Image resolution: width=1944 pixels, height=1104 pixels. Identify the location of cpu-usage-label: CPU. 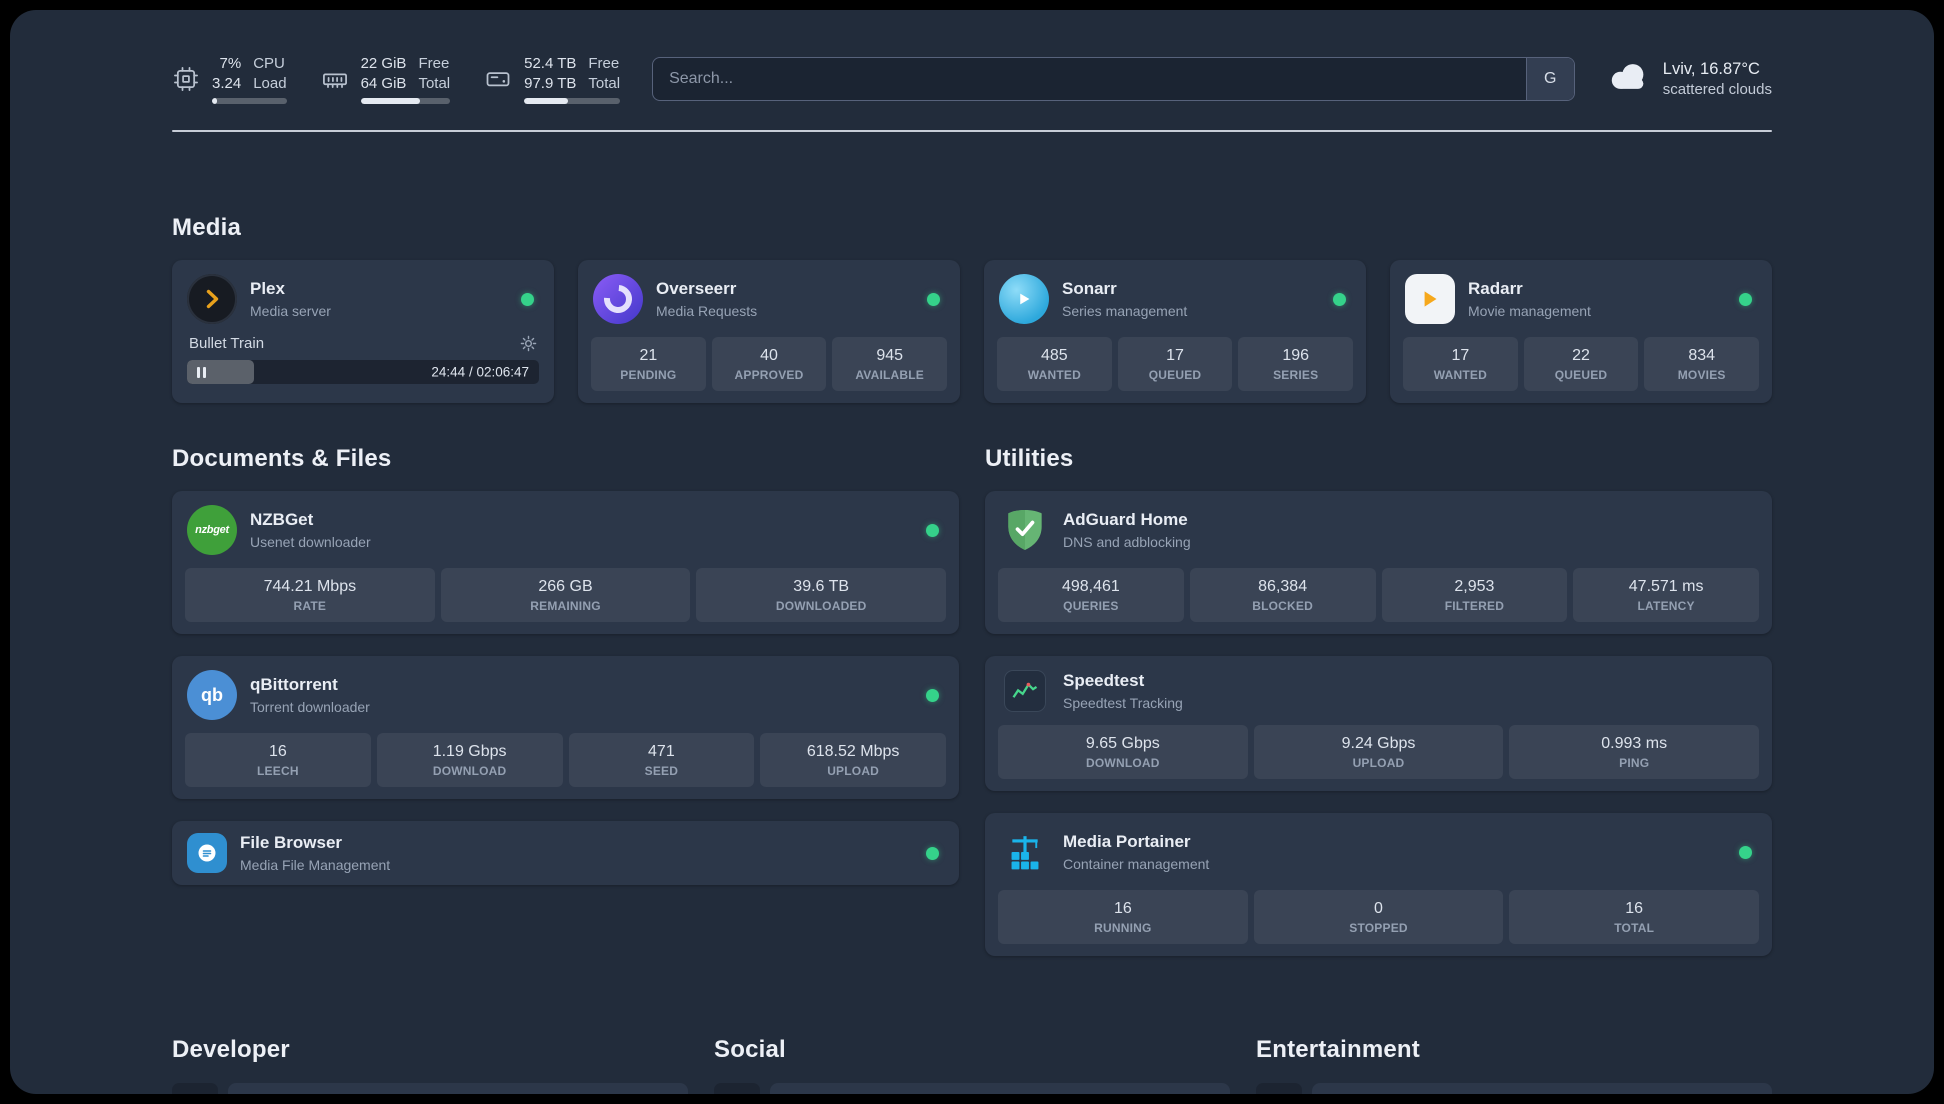
(269, 63).